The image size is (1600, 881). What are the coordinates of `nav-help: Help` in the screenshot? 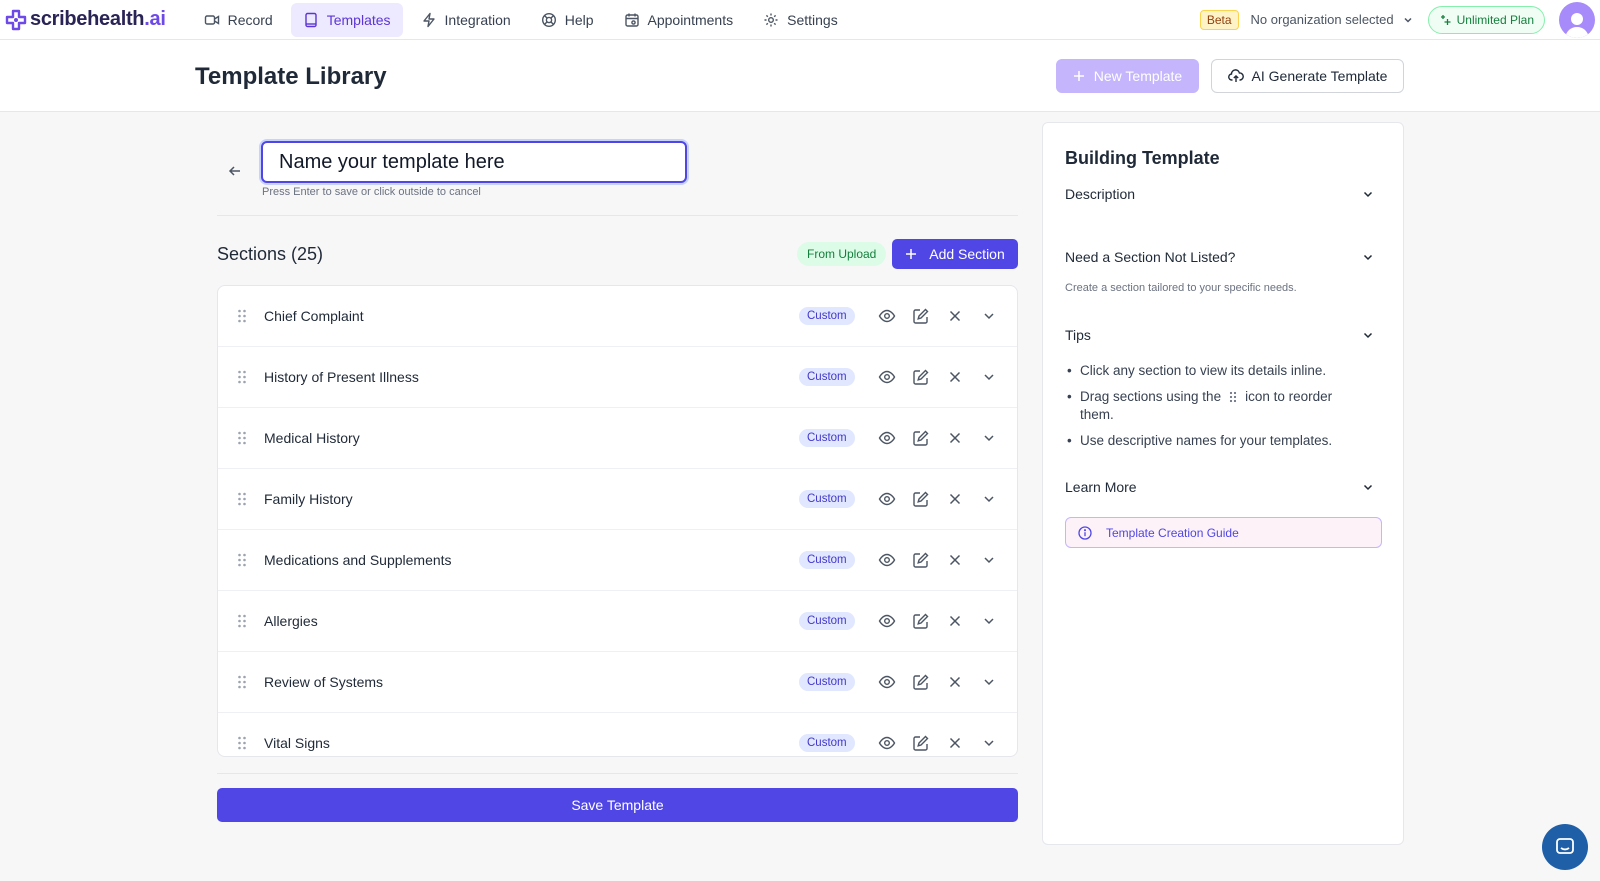 It's located at (567, 20).